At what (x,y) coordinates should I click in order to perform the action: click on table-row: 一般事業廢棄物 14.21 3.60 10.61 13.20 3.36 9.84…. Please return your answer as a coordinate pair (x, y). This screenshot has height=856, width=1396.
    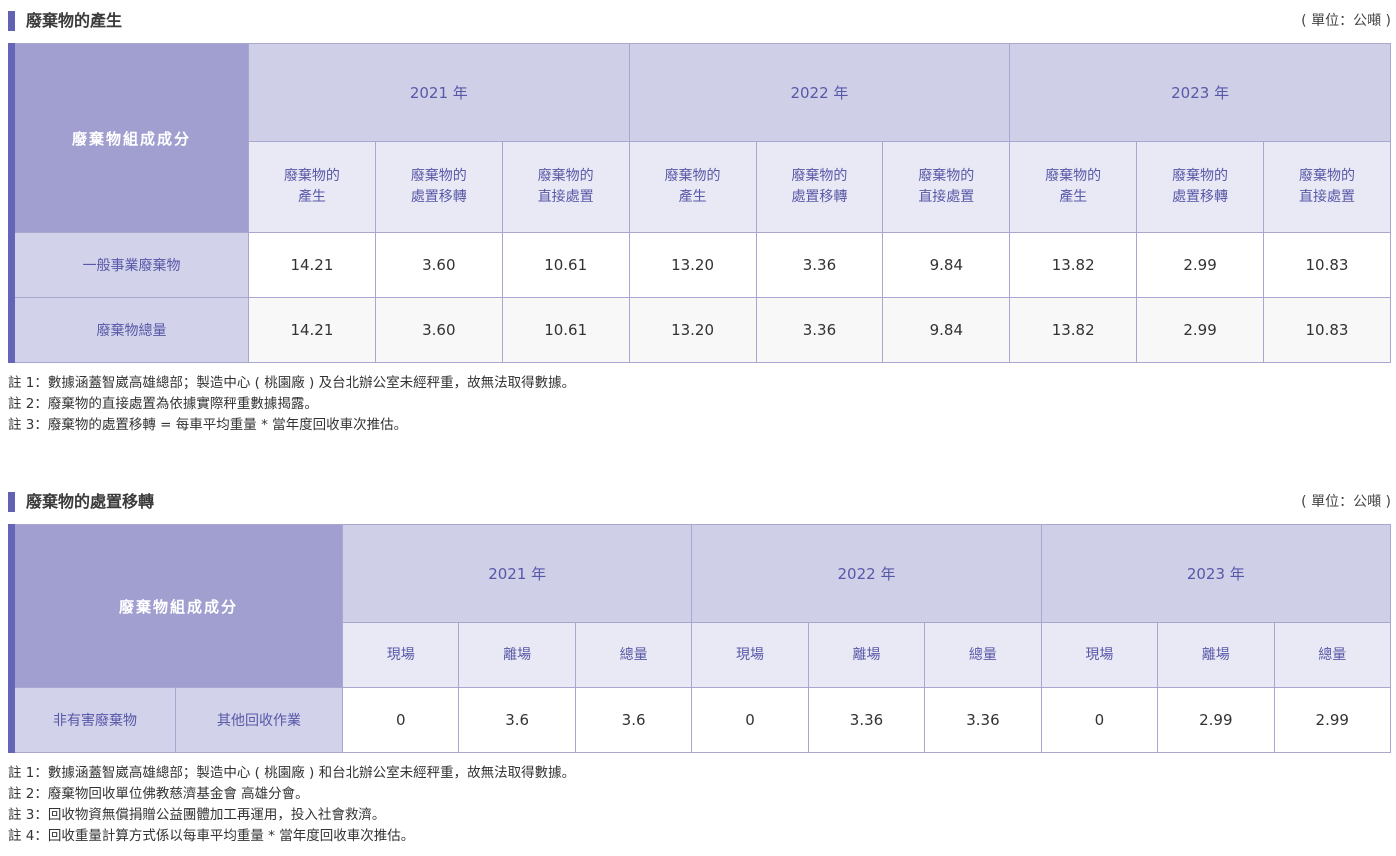
    Looking at the image, I should click on (701, 265).